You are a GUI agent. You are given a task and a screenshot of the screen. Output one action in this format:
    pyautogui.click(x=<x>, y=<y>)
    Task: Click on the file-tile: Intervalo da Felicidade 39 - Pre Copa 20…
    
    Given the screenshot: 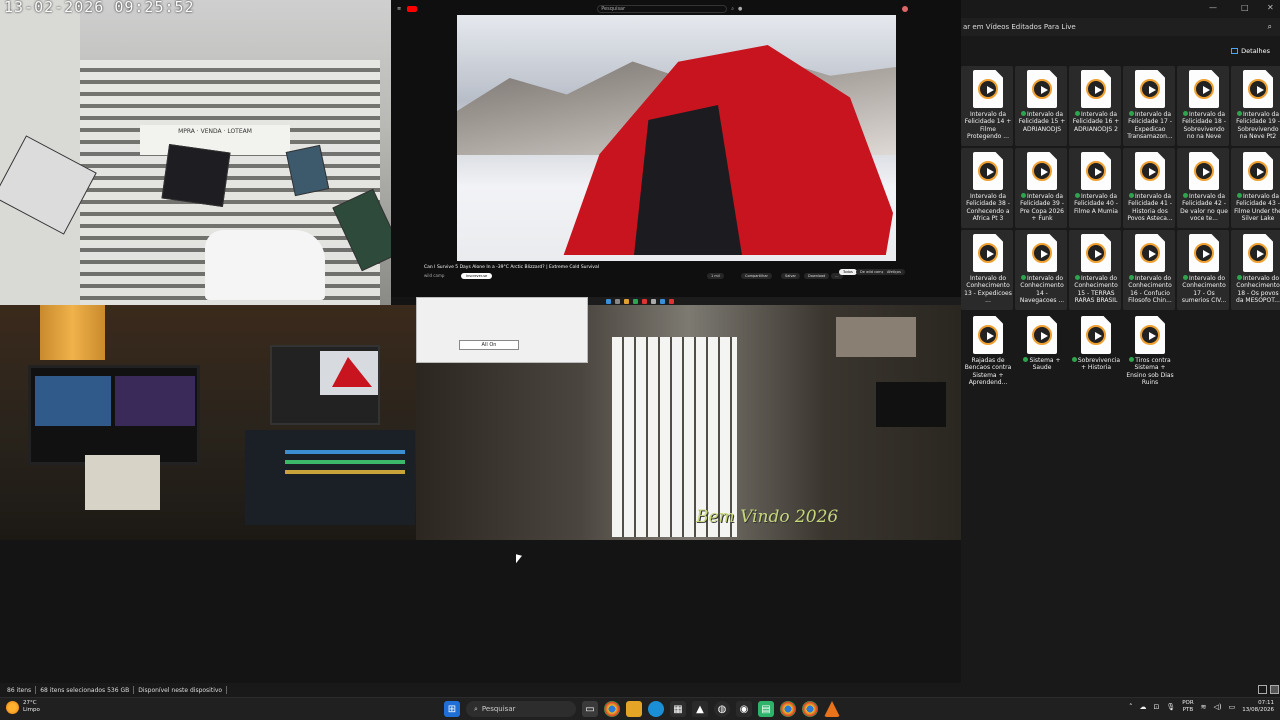 What is the action you would take?
    pyautogui.click(x=1041, y=188)
    